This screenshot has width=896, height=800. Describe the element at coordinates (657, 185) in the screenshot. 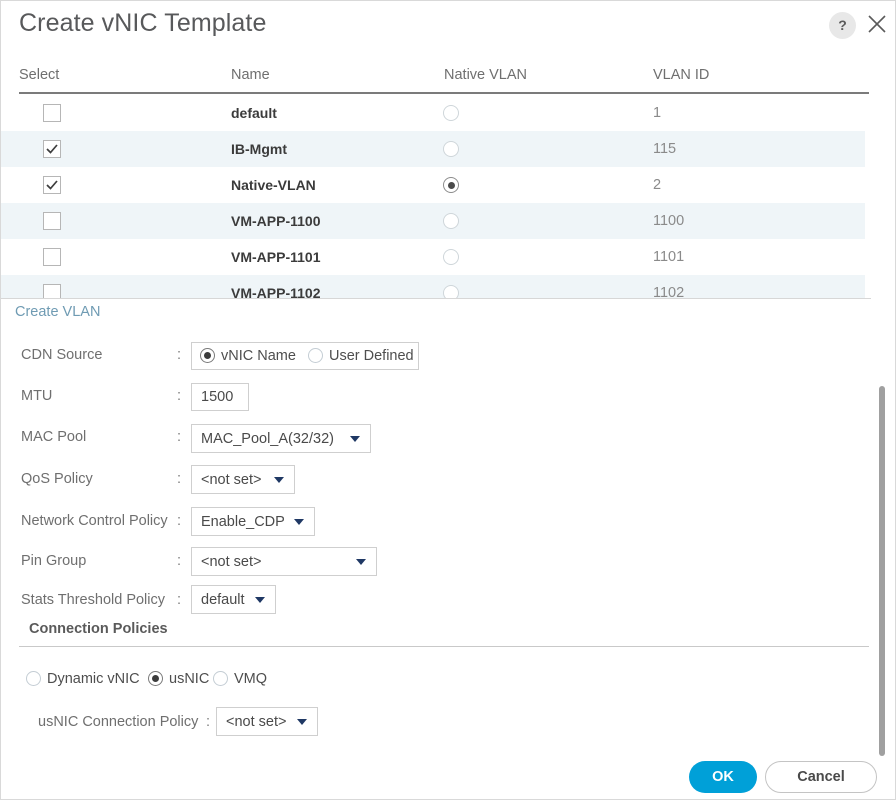

I see `row-vlan-id: 2` at that location.